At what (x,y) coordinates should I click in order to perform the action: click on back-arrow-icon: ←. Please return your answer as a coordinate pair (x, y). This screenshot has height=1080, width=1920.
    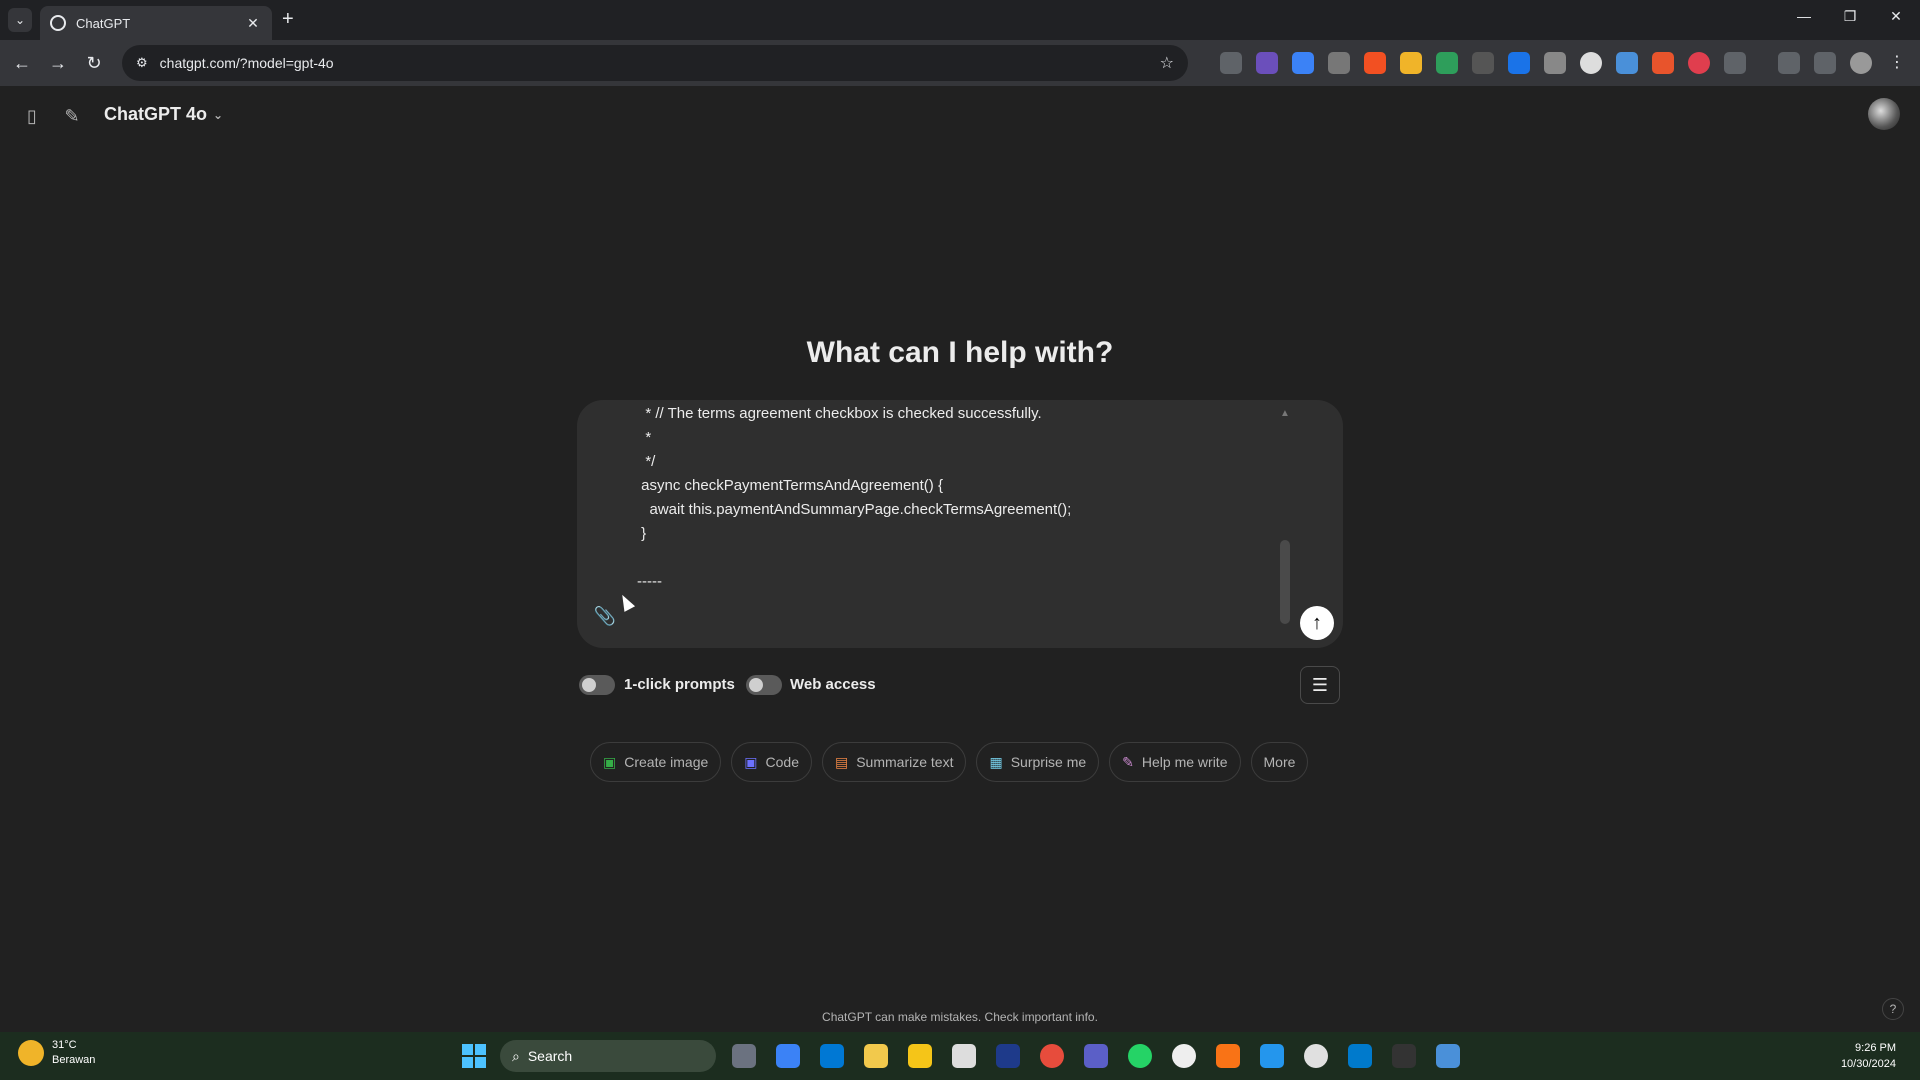
    Looking at the image, I should click on (22, 63).